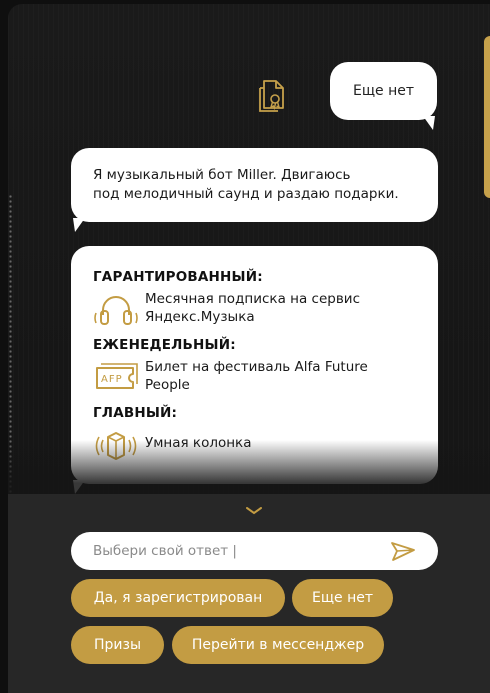 Image resolution: width=490 pixels, height=693 pixels. What do you see at coordinates (342, 598) in the screenshot?
I see `quick-reply-not-yet-button: Еще нет` at bounding box center [342, 598].